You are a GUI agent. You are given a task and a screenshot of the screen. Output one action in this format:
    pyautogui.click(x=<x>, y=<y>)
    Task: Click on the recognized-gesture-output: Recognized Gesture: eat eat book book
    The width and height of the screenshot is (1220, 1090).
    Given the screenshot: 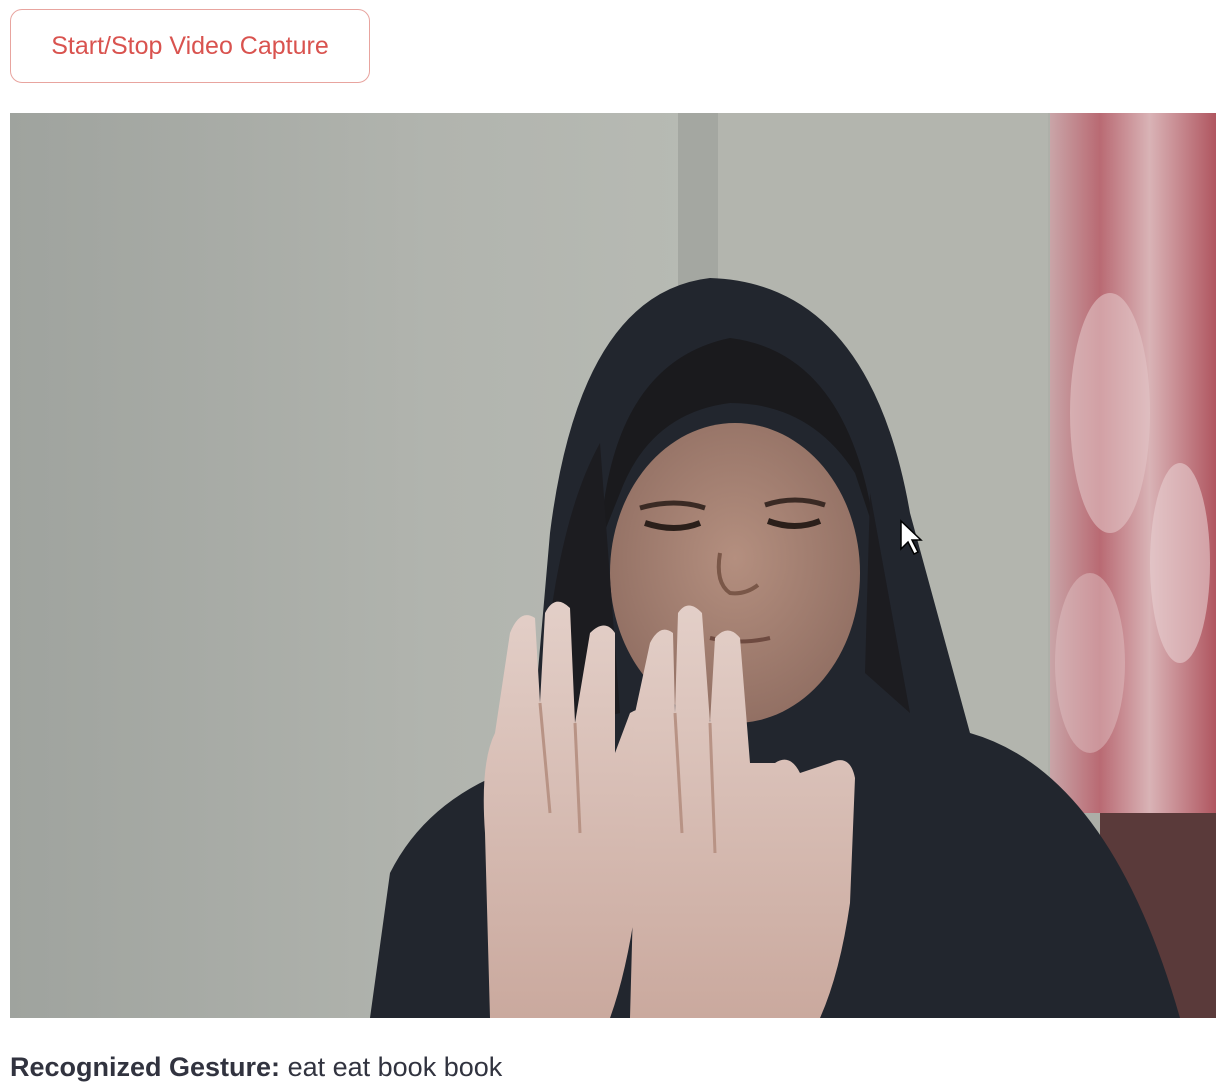 What is the action you would take?
    pyautogui.click(x=256, y=1067)
    